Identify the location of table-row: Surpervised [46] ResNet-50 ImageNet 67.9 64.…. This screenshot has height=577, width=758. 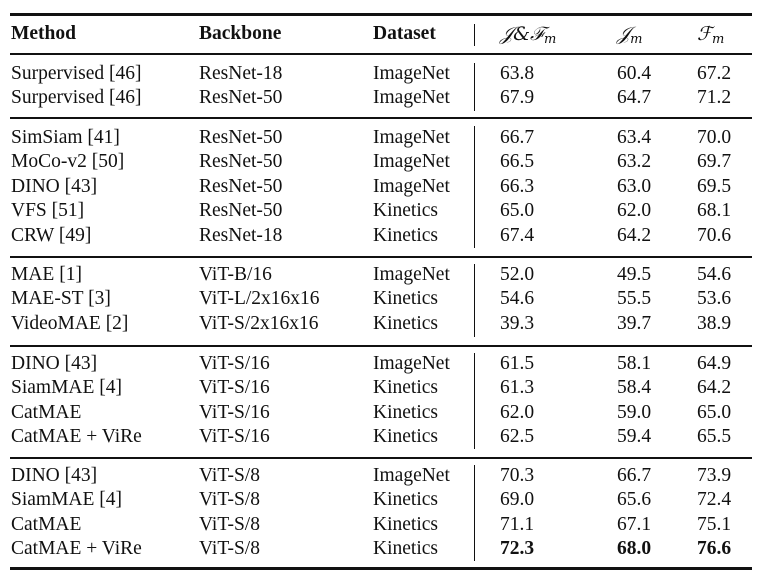
(379, 98).